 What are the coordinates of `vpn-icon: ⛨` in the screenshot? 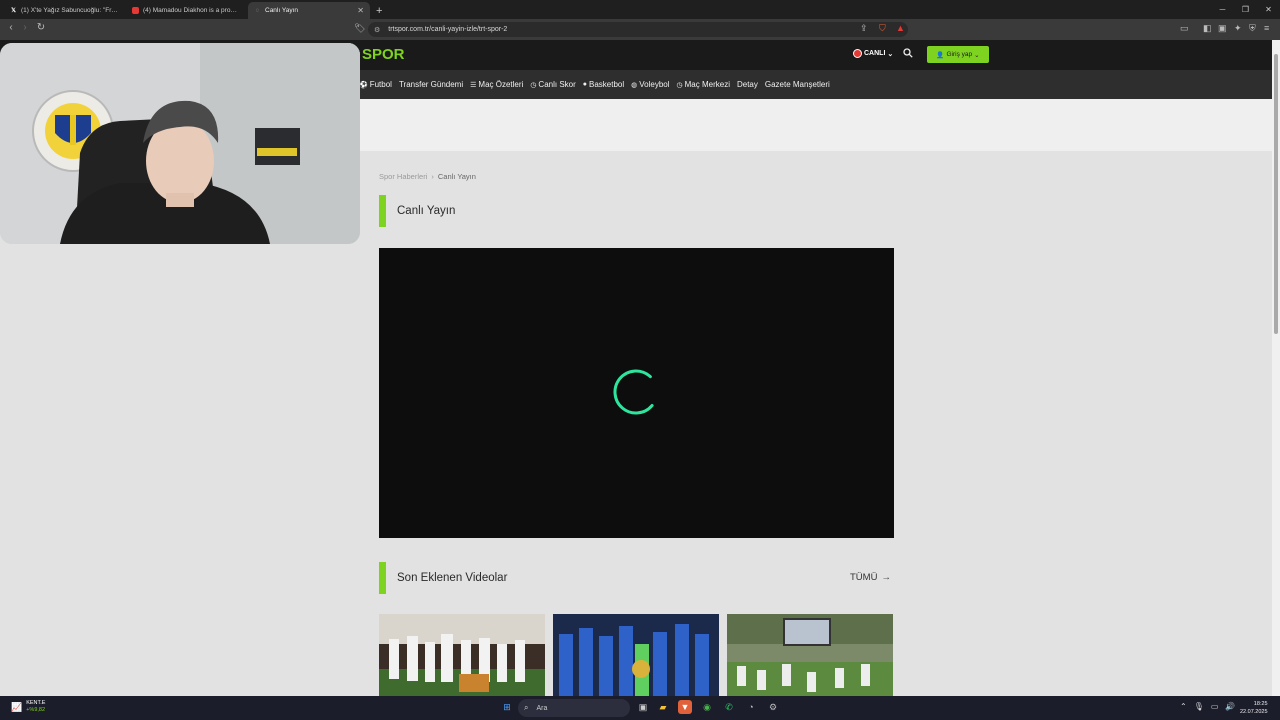 It's located at (1252, 28).